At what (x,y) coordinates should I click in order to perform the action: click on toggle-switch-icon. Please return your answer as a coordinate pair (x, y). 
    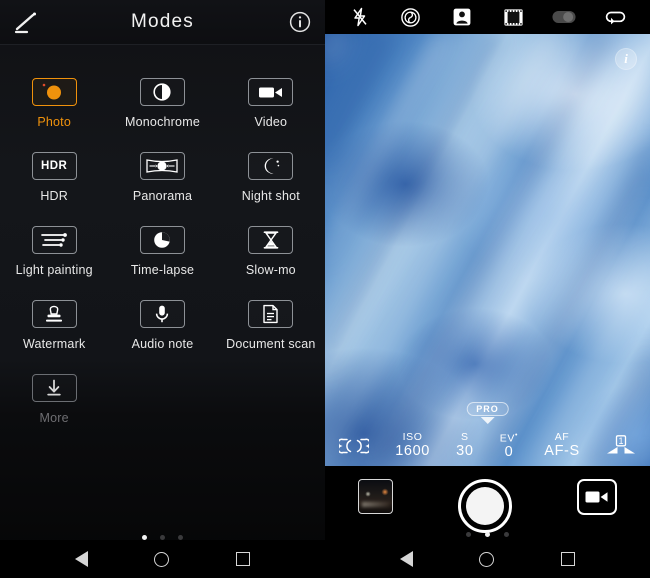
    Looking at the image, I should click on (564, 17).